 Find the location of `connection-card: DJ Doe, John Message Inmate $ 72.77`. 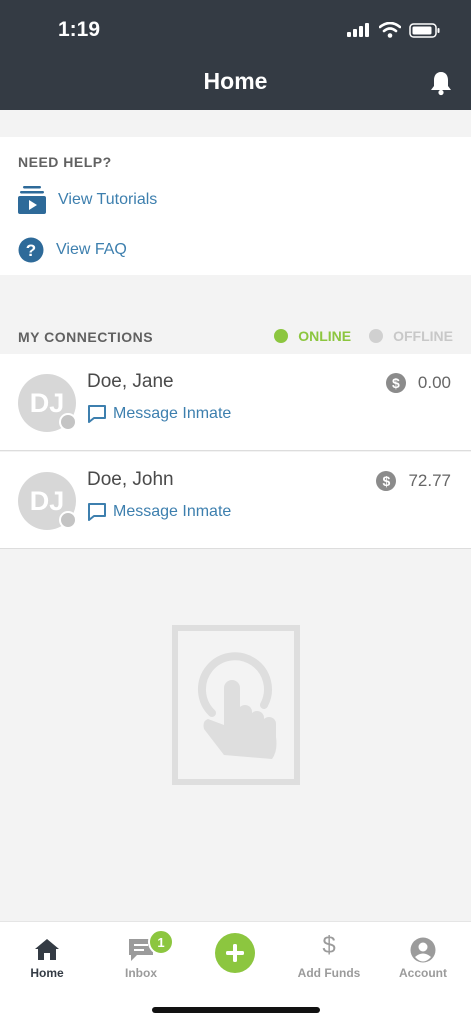

connection-card: DJ Doe, John Message Inmate $ 72.77 is located at coordinates (235, 500).